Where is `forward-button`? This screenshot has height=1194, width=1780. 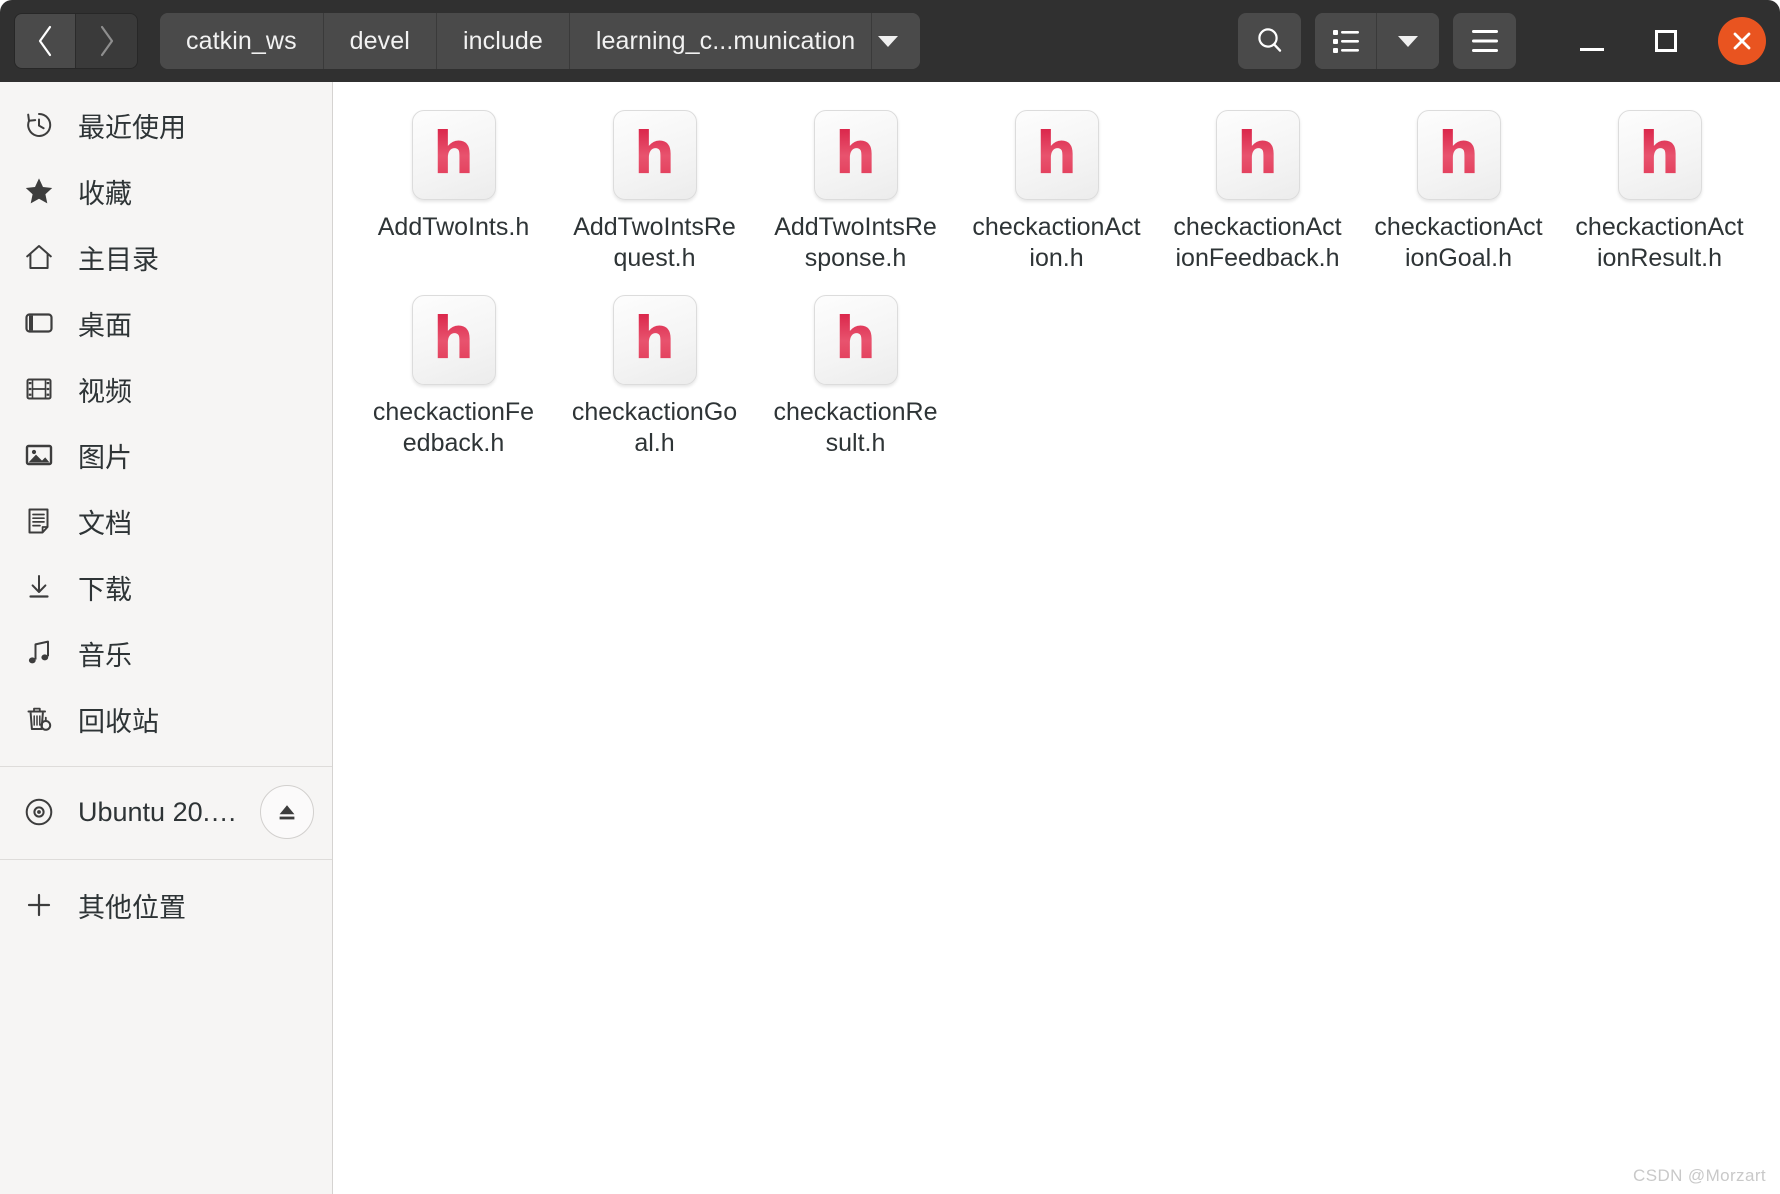
forward-button is located at coordinates (106, 41).